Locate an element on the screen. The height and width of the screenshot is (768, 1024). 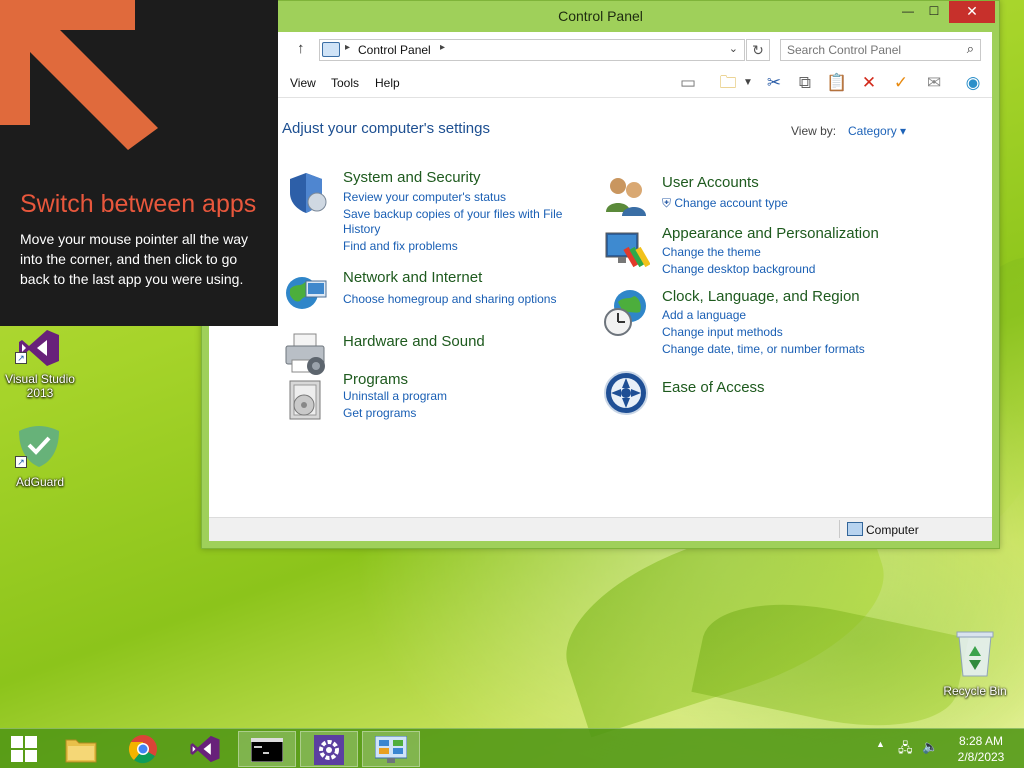
link-homegroup-sharing: Choose homegroup and sharing options is located at coordinates (449, 299).